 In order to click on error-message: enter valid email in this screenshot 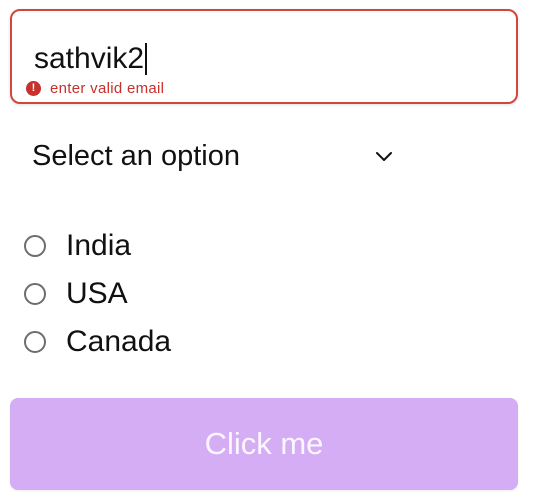, I will do `click(107, 88)`.